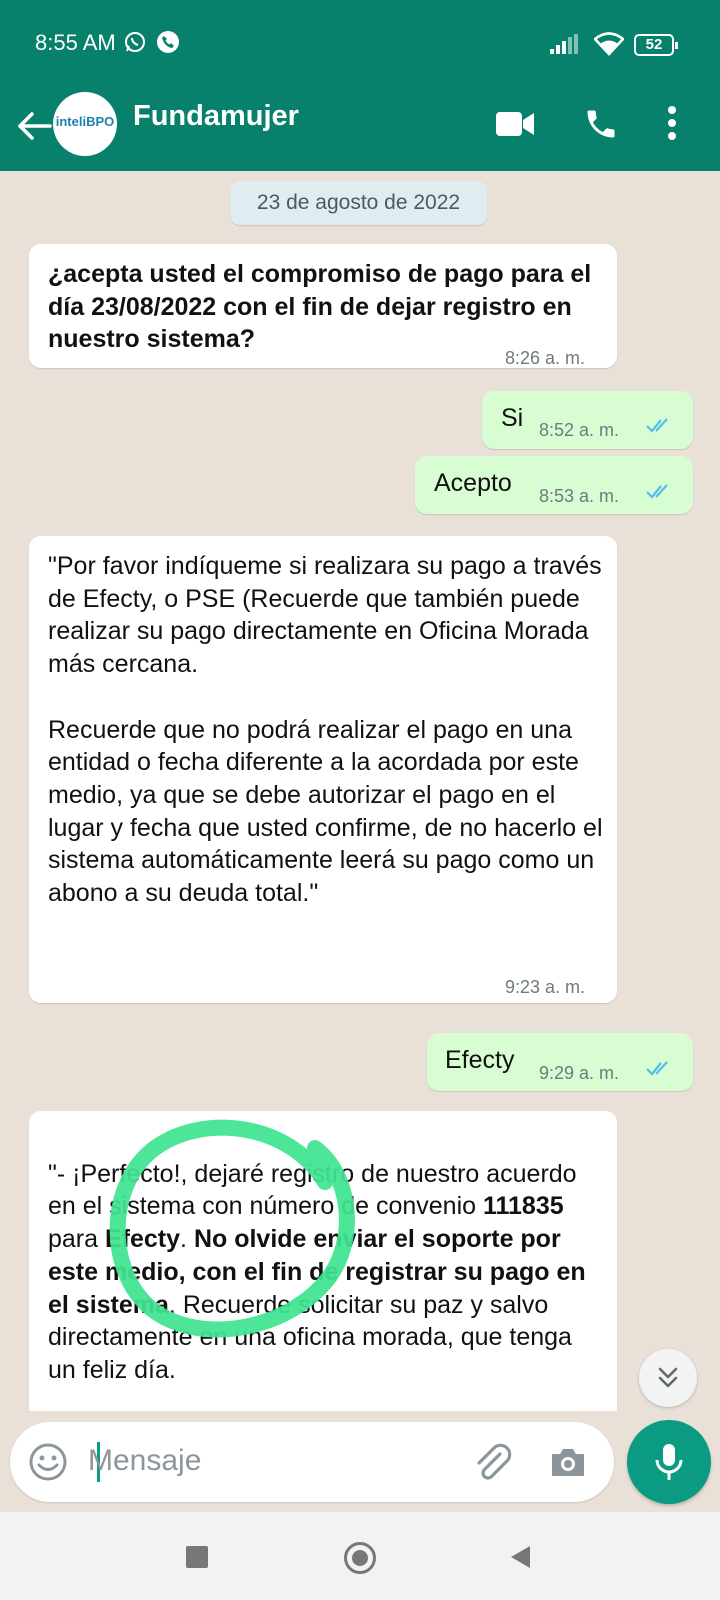  What do you see at coordinates (568, 1462) in the screenshot?
I see `camera-icon` at bounding box center [568, 1462].